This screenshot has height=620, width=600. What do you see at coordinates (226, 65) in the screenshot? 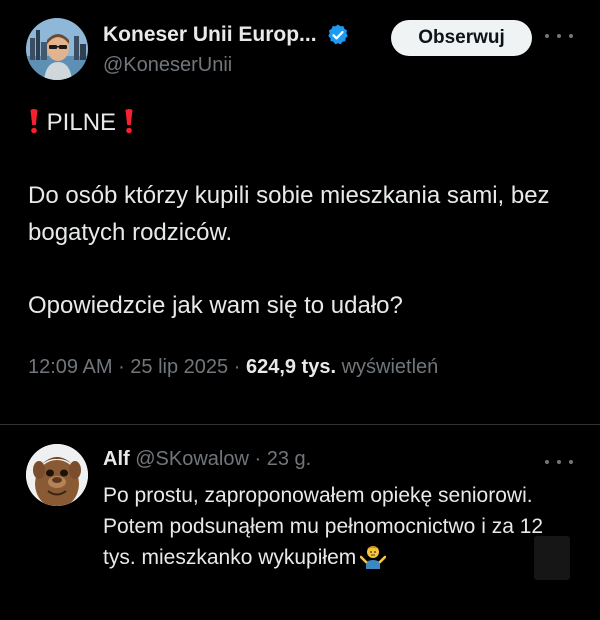
I see `author-handle: @KoneserUnii` at bounding box center [226, 65].